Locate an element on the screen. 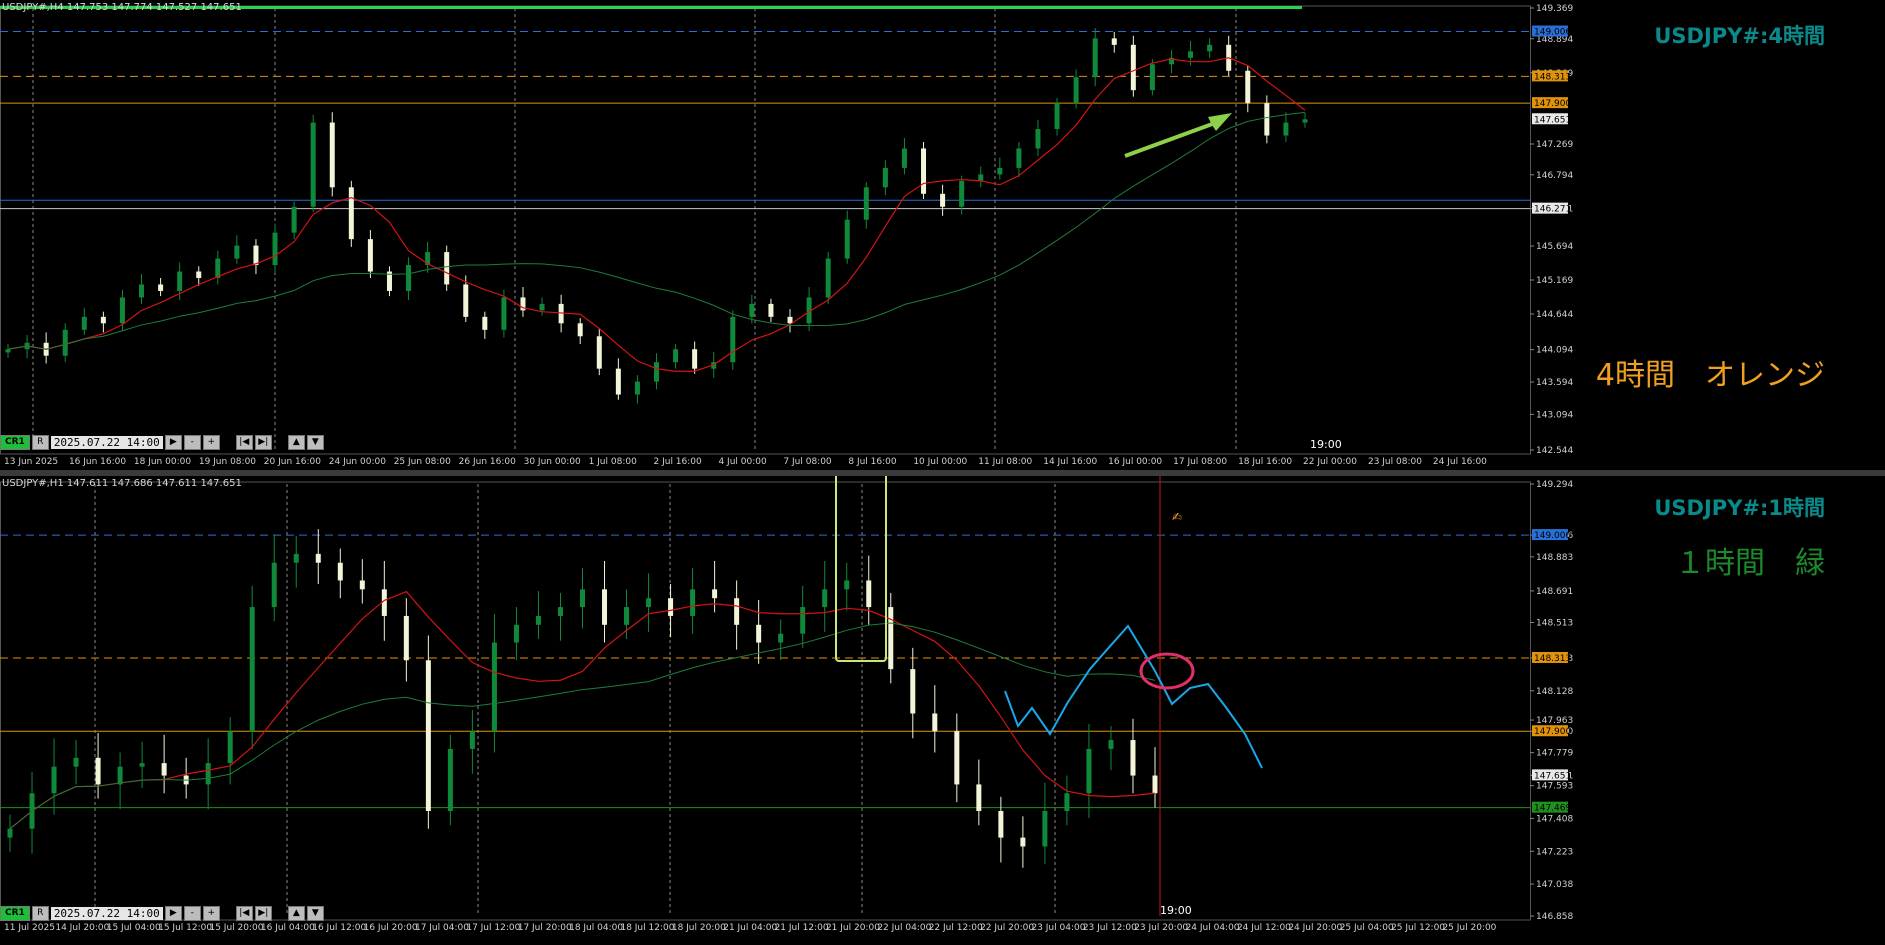 This screenshot has height=945, width=1885. time-axis-label: 20 Jun 16:00 is located at coordinates (292, 462).